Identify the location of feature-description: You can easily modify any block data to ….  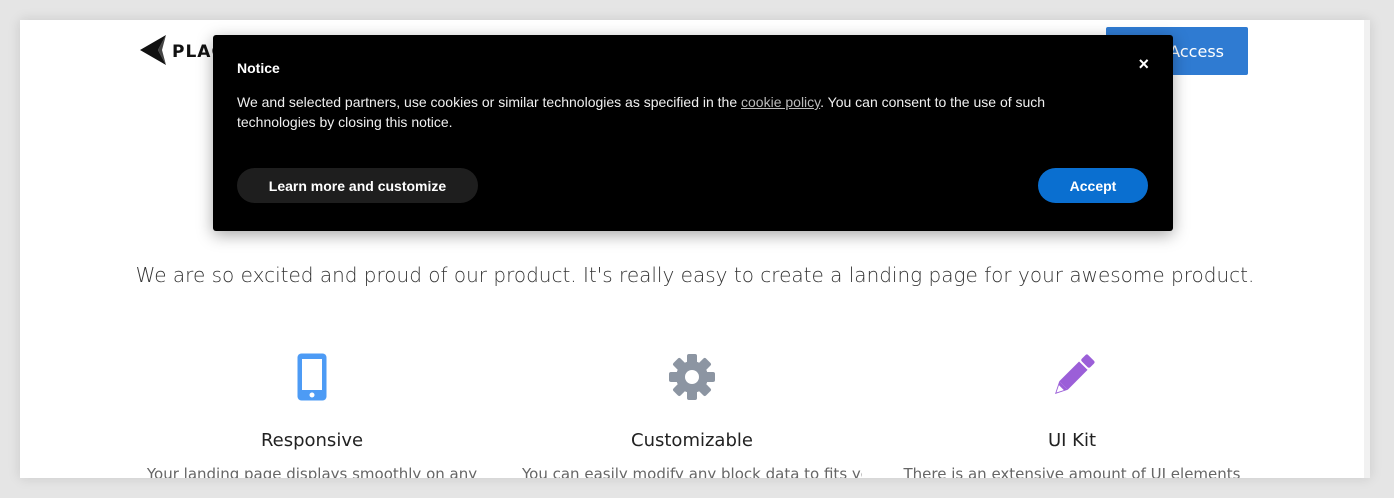
(692, 471).